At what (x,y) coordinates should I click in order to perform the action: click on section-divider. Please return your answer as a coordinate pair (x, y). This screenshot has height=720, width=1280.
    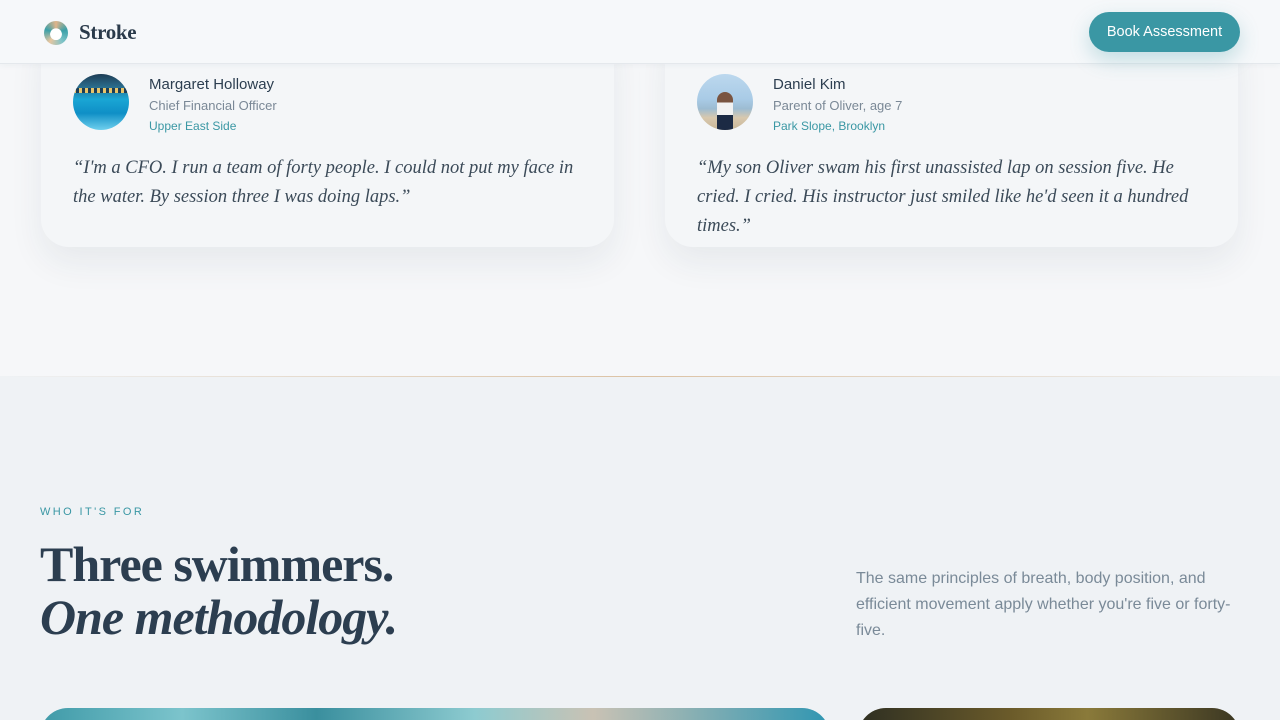
    Looking at the image, I should click on (640, 376).